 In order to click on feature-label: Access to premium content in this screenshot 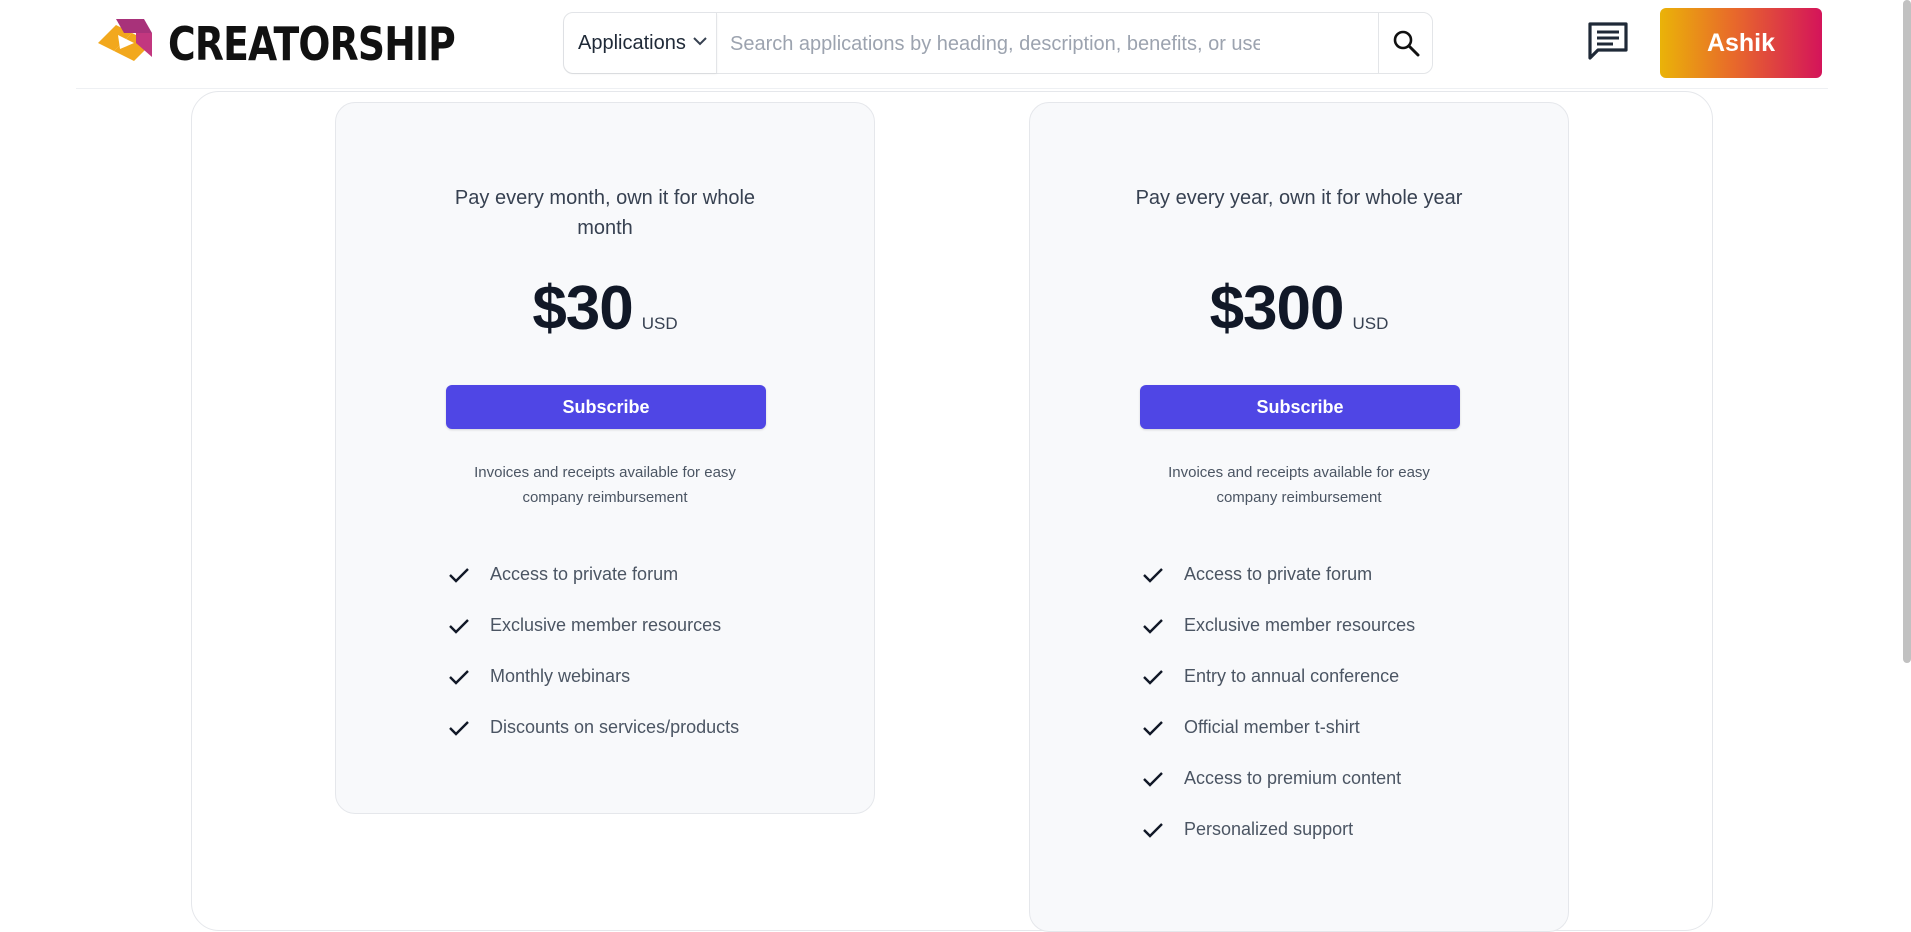, I will do `click(1293, 778)`.